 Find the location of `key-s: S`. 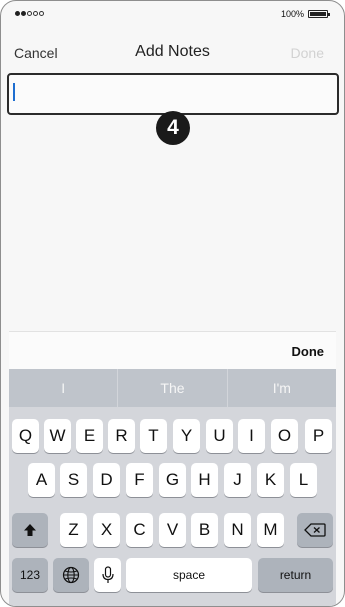

key-s: S is located at coordinates (73, 480).